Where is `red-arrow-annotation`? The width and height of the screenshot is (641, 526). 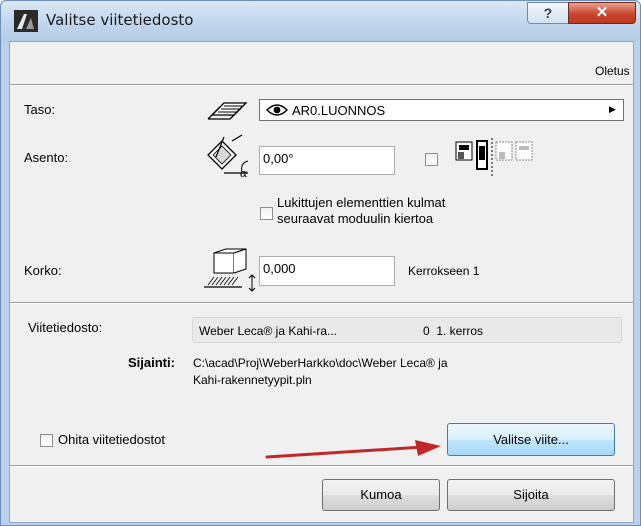 red-arrow-annotation is located at coordinates (355, 449).